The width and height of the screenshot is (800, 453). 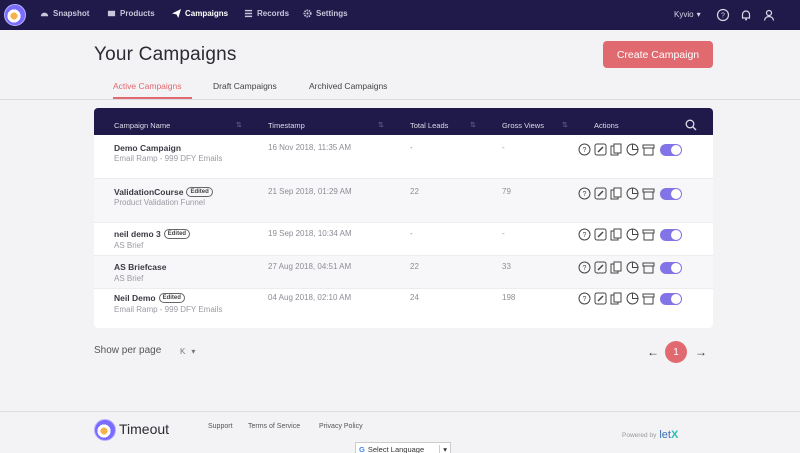 What do you see at coordinates (341, 426) in the screenshot?
I see `footer-link-privacy: Privacy Policy` at bounding box center [341, 426].